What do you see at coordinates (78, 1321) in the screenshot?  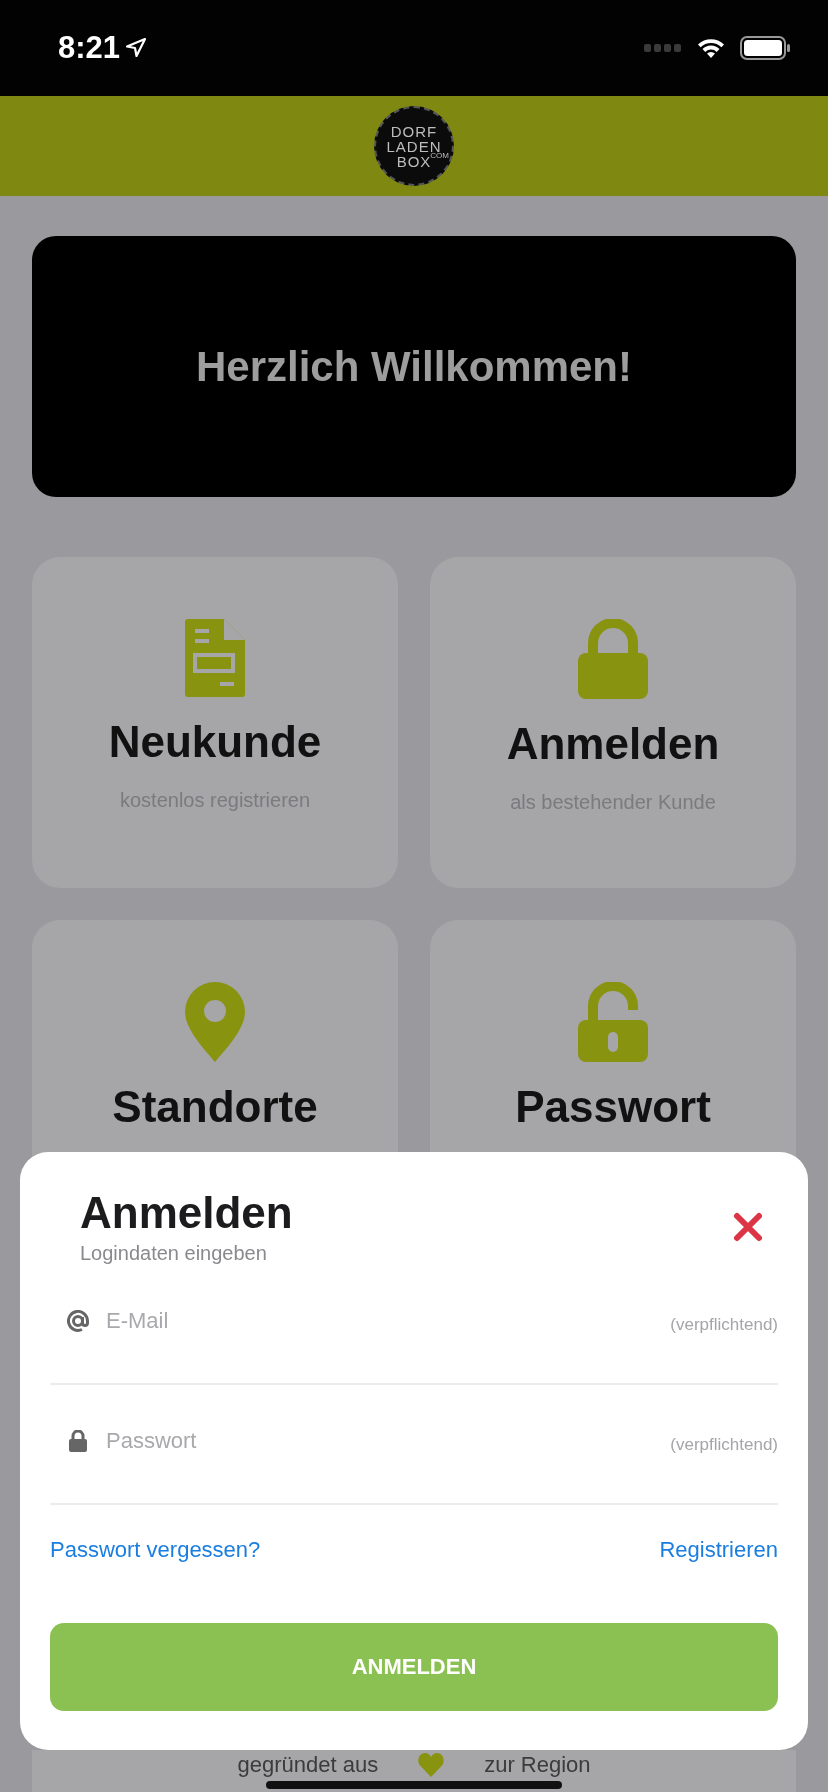 I see `at-sign-icon` at bounding box center [78, 1321].